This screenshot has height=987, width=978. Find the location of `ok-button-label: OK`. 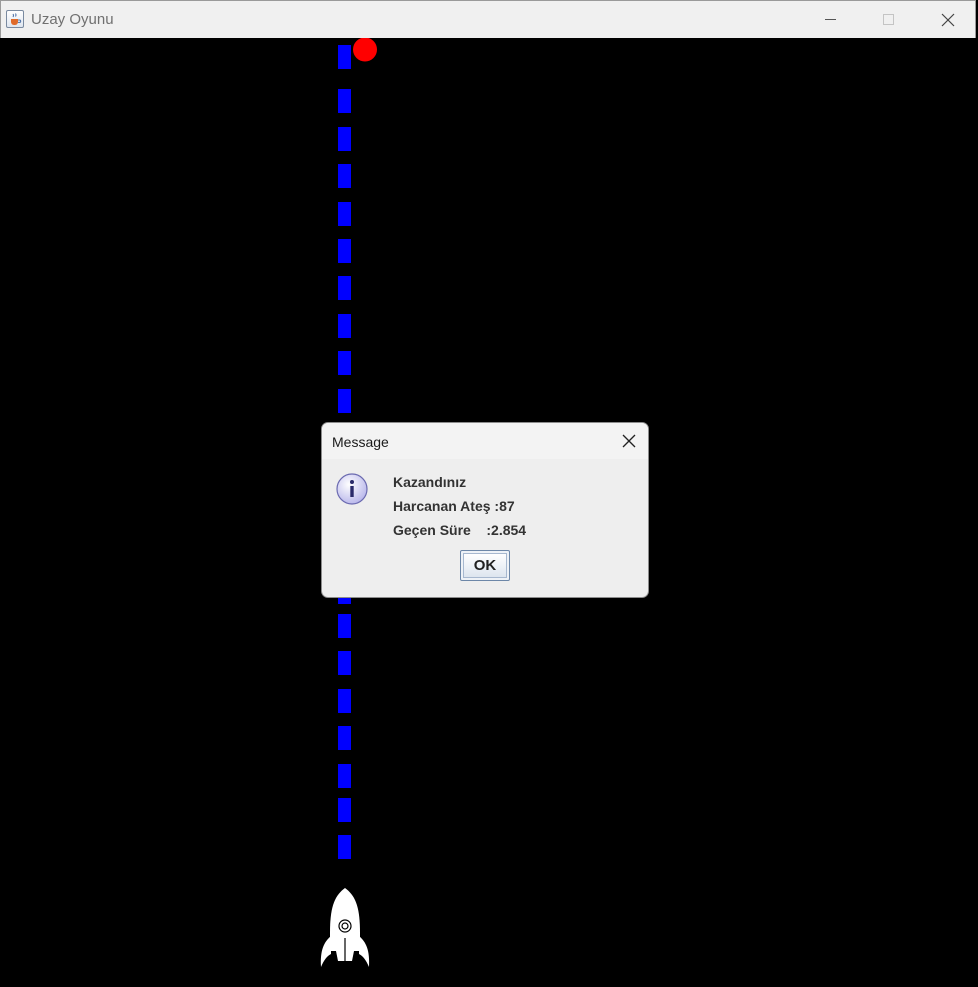

ok-button-label: OK is located at coordinates (485, 565).